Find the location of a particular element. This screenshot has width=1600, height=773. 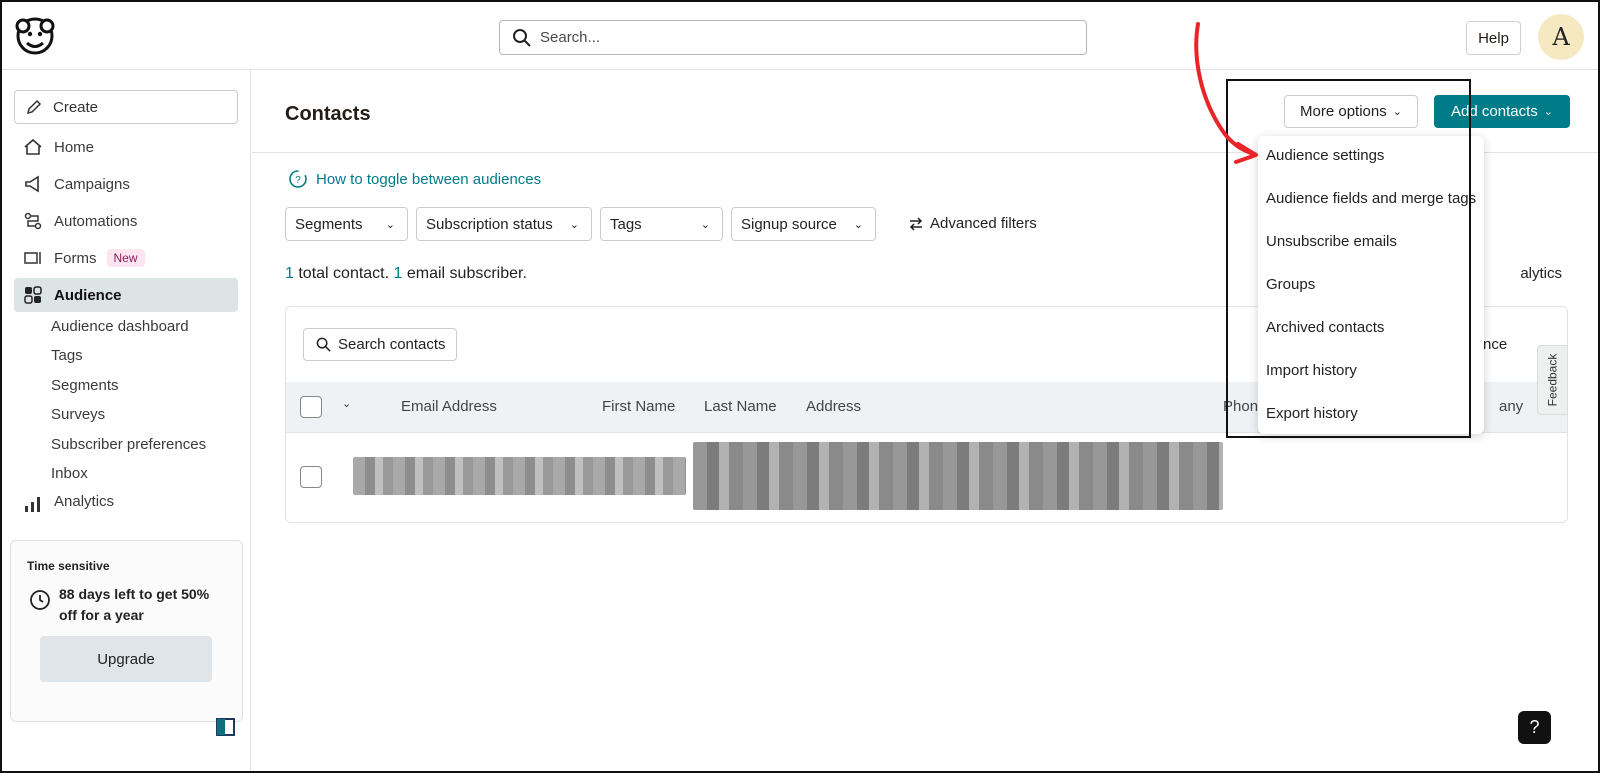

advanced-filters-button: Advanced filters is located at coordinates (972, 223).